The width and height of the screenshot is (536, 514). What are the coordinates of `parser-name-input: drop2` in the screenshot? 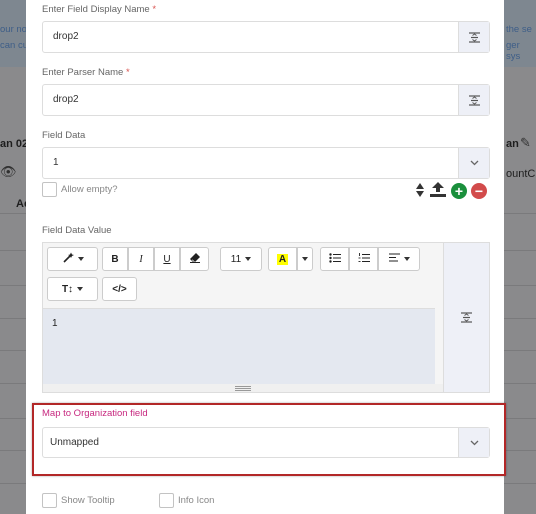 It's located at (266, 100).